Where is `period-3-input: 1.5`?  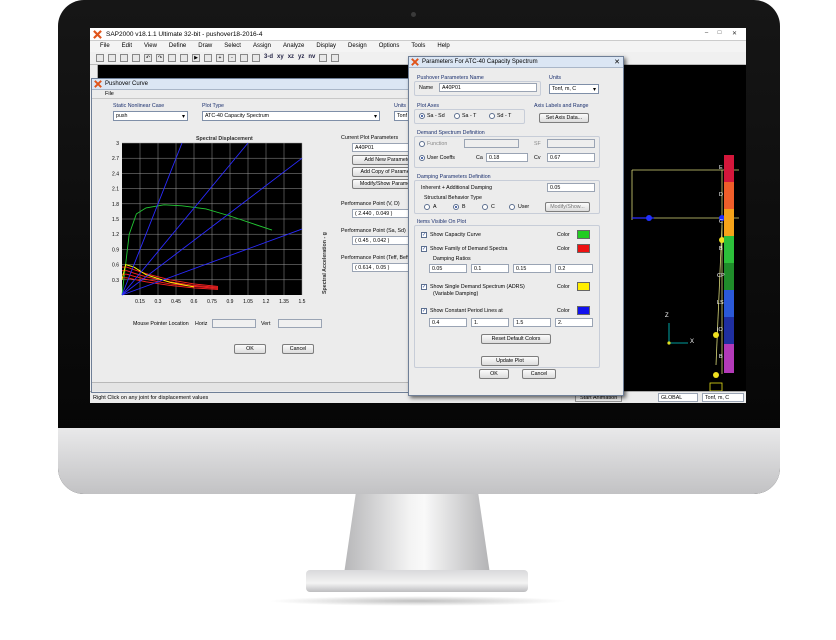 period-3-input: 1.5 is located at coordinates (532, 322).